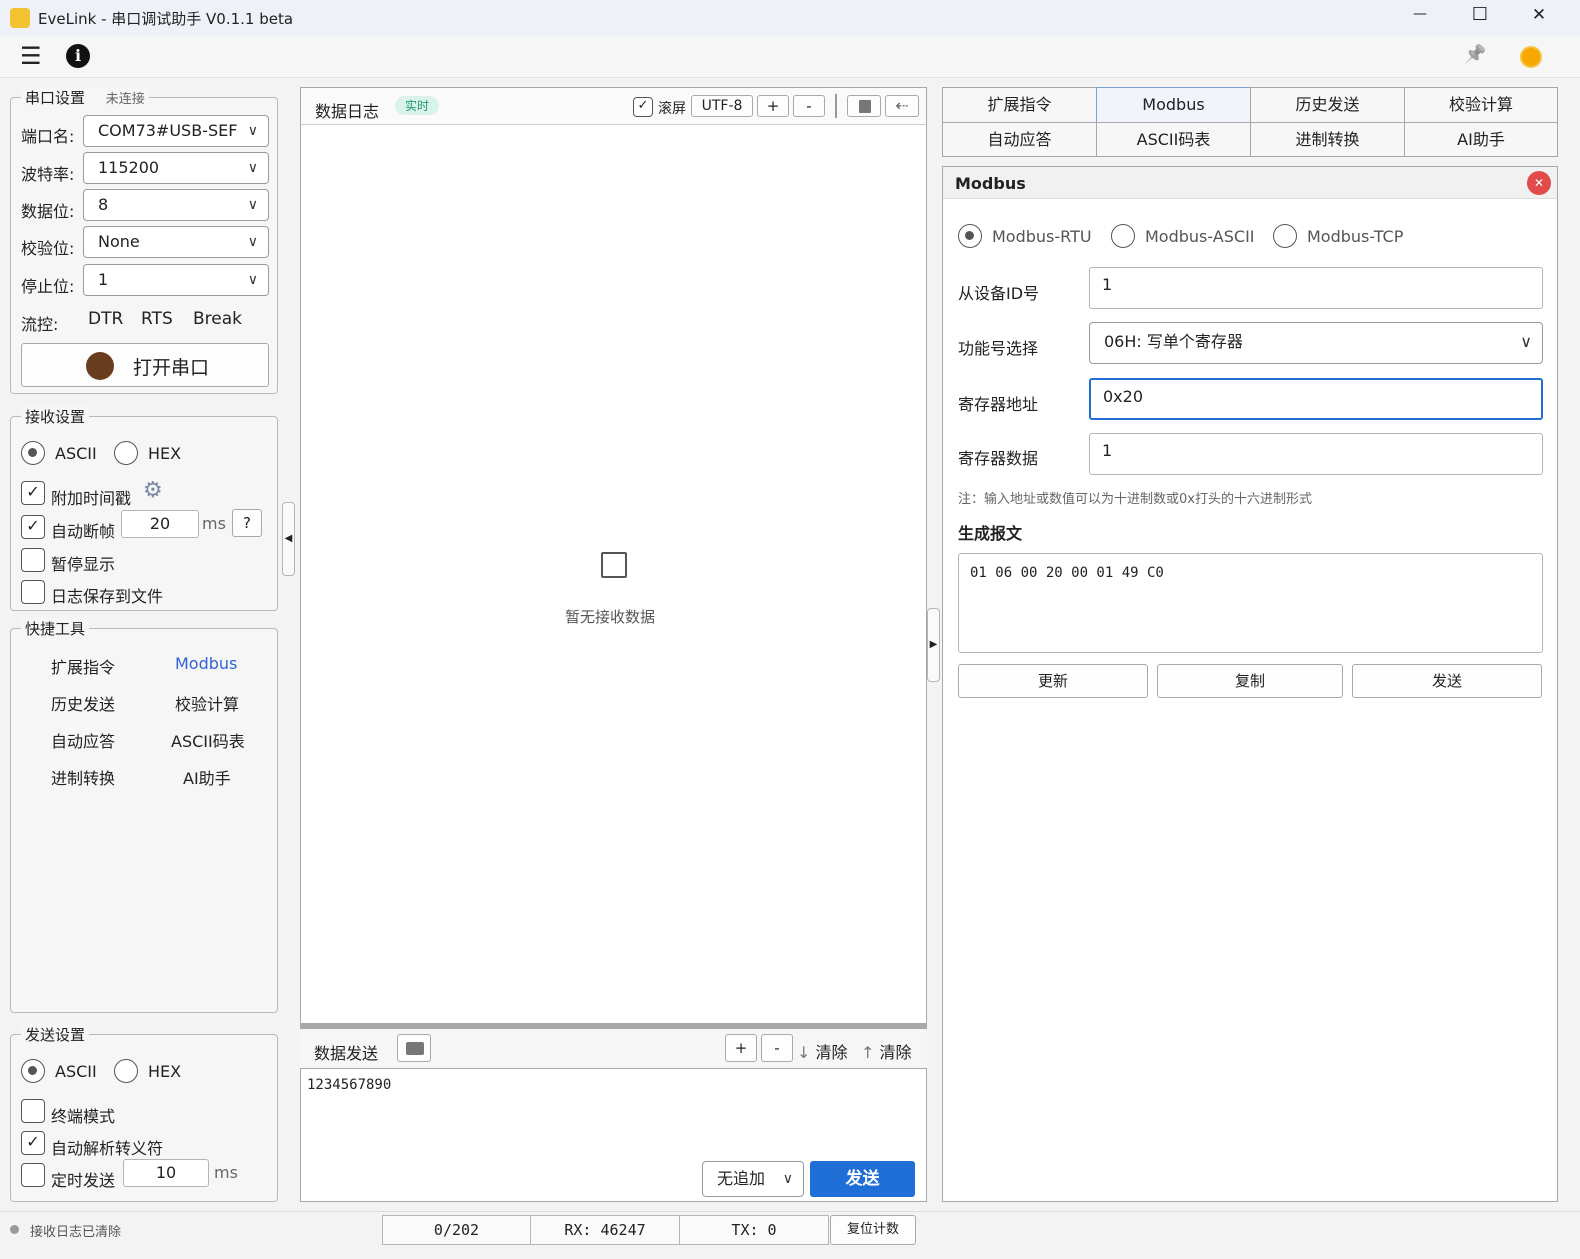  What do you see at coordinates (103, 204) in the screenshot?
I see `data-bits-value: 8` at bounding box center [103, 204].